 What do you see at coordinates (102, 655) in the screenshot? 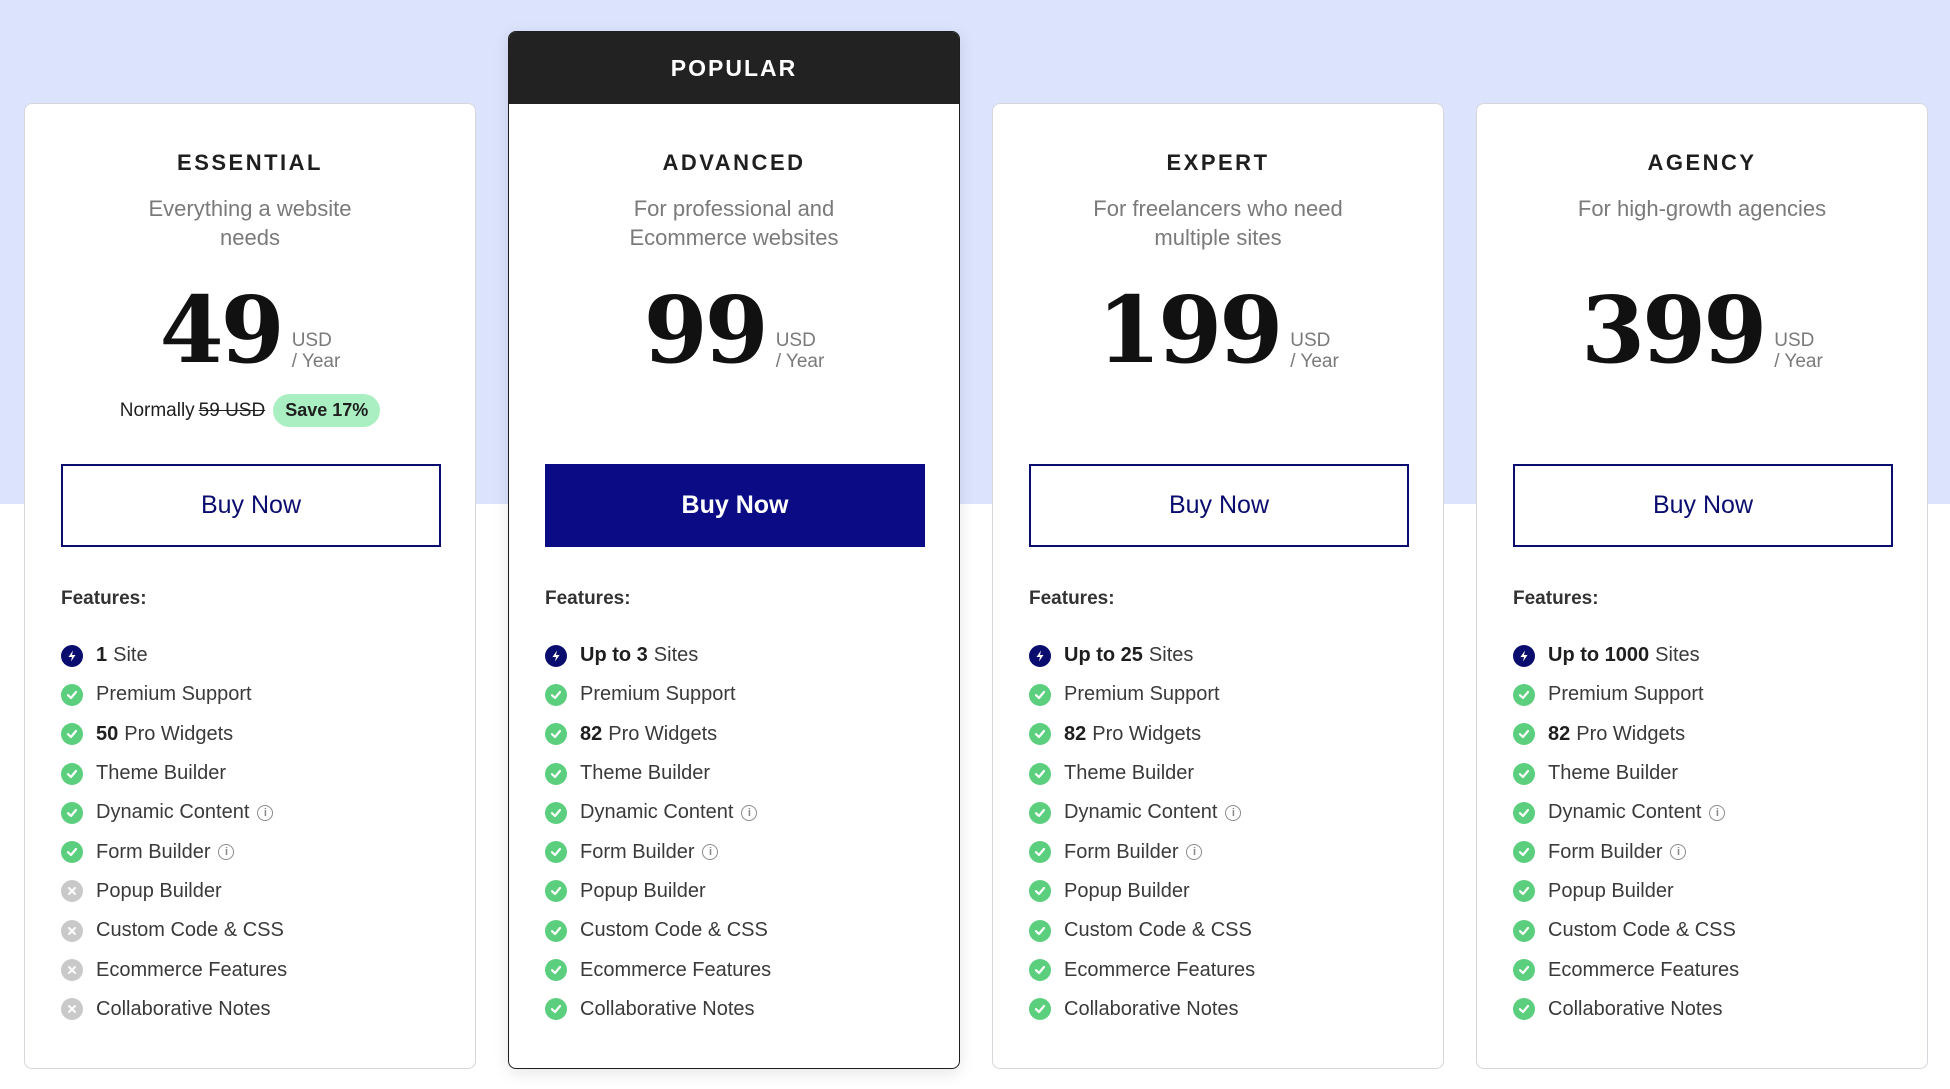
I see `feature-highlight: 1` at bounding box center [102, 655].